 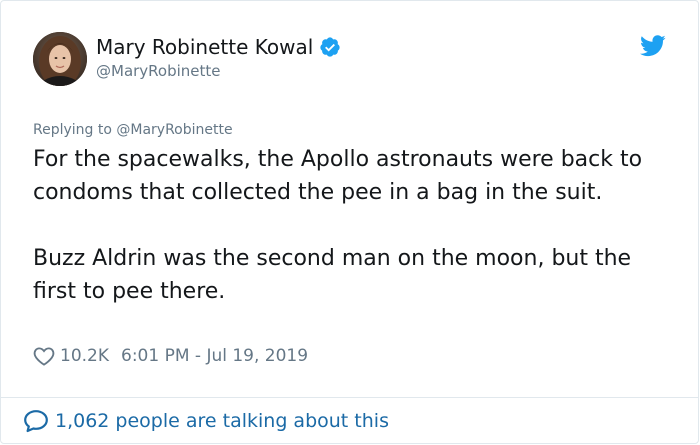 I want to click on speech-bubble-icon, so click(x=36, y=421).